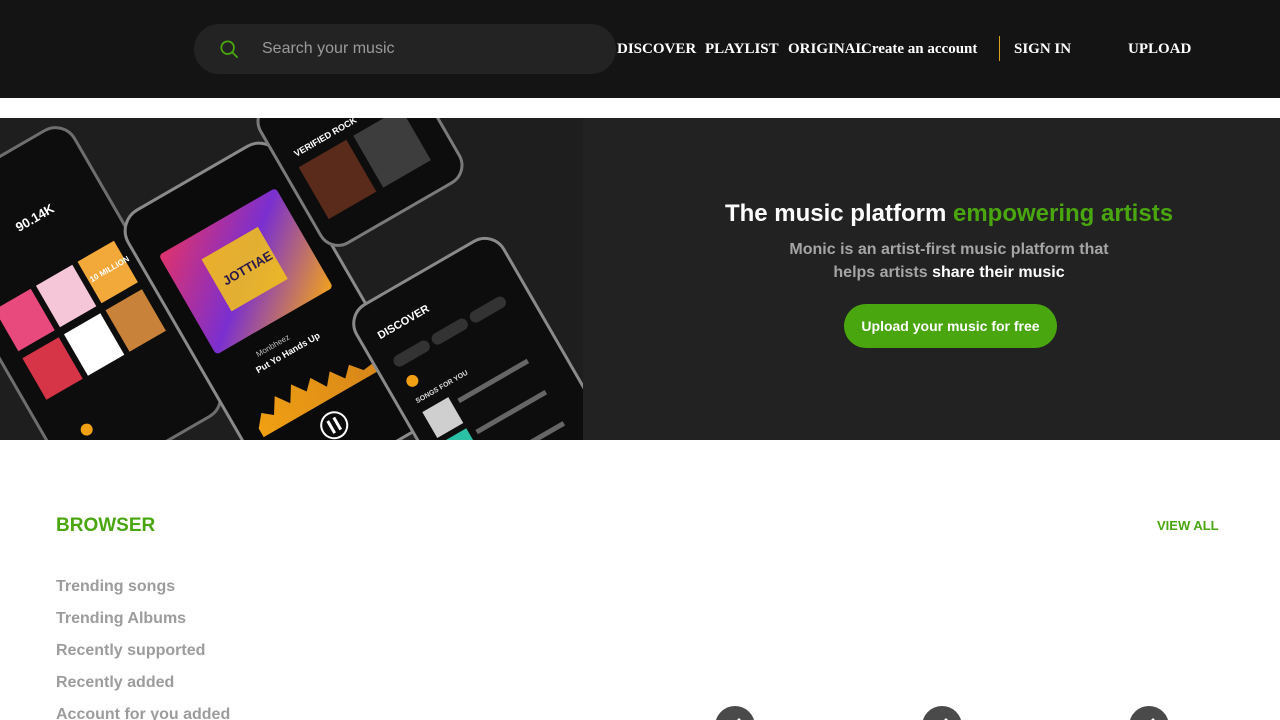  I want to click on hero-subtitle-strong: share their music, so click(998, 272).